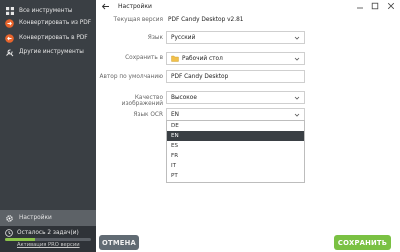 The height and width of the screenshot is (252, 400). What do you see at coordinates (135, 6) in the screenshot?
I see `window-title: Настройки` at bounding box center [135, 6].